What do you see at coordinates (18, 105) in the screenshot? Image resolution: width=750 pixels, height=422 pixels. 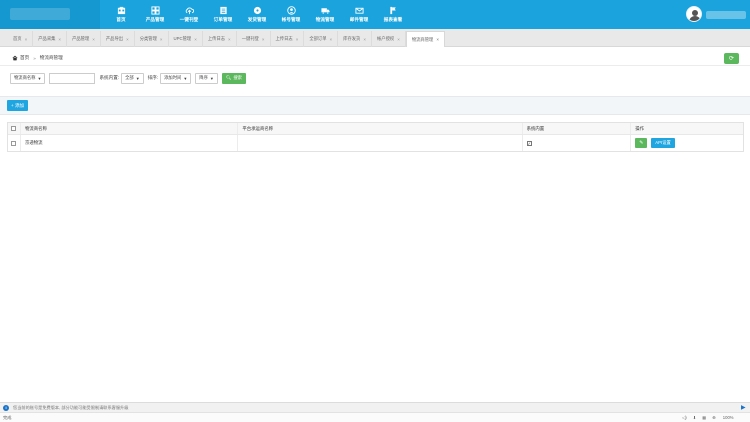 I see `add-button: + 添加` at bounding box center [18, 105].